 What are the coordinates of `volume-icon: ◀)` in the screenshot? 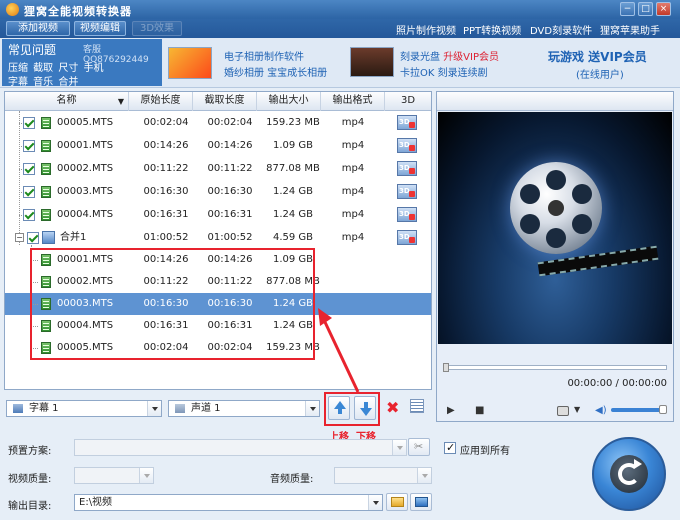 It's located at (601, 410).